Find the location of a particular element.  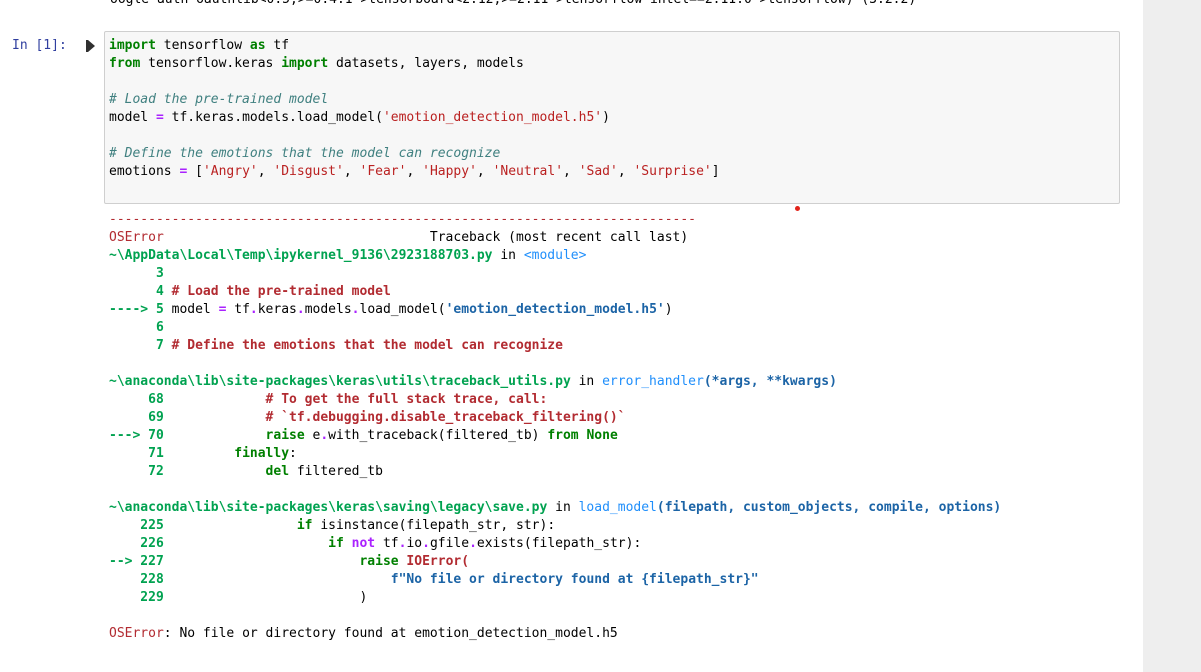

right-scroll-gutter is located at coordinates (1172, 336).